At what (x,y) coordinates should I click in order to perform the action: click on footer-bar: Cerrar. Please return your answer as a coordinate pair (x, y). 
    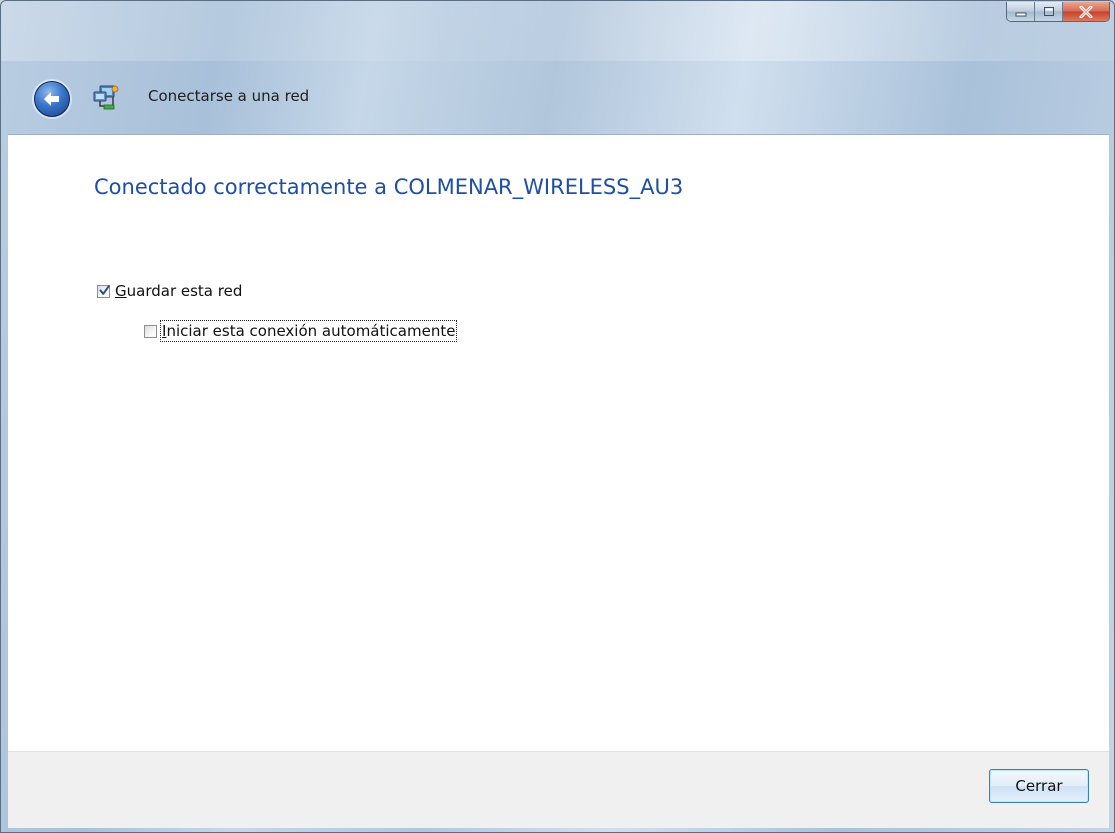
    Looking at the image, I should click on (558, 789).